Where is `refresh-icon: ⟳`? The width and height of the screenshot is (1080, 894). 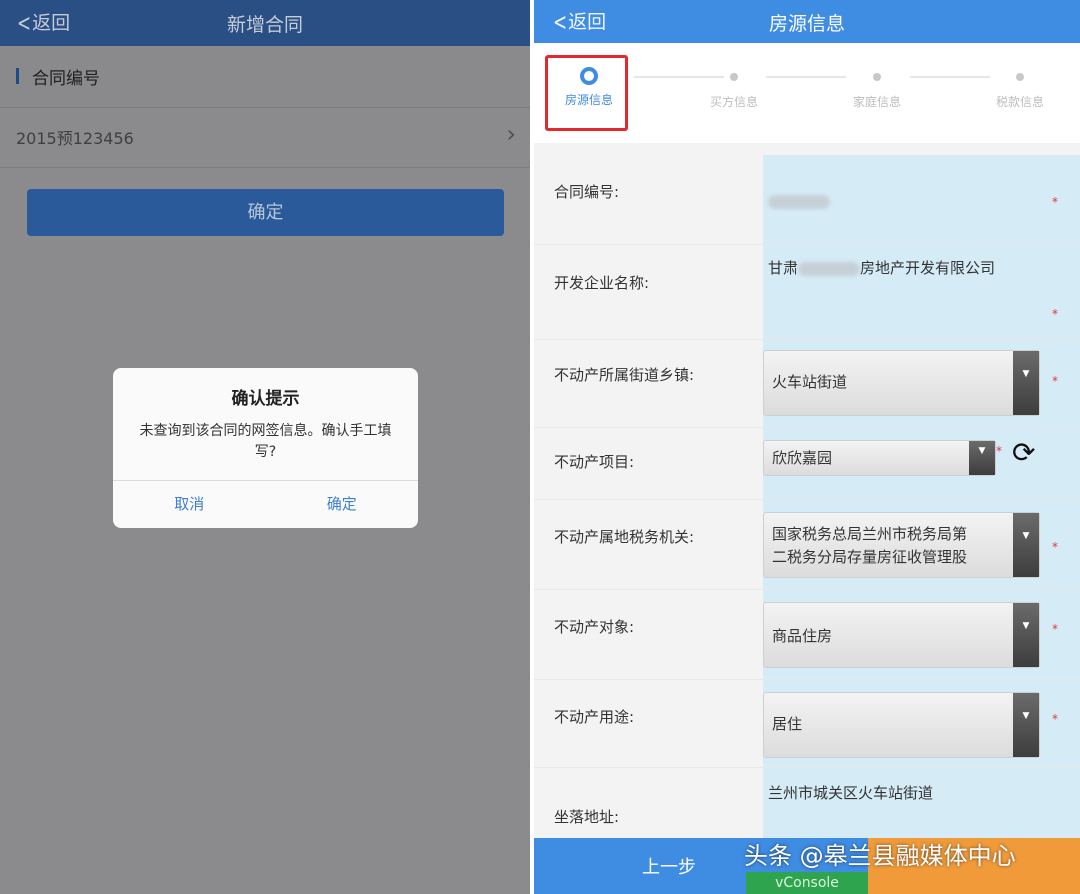 refresh-icon: ⟳ is located at coordinates (1023, 452).